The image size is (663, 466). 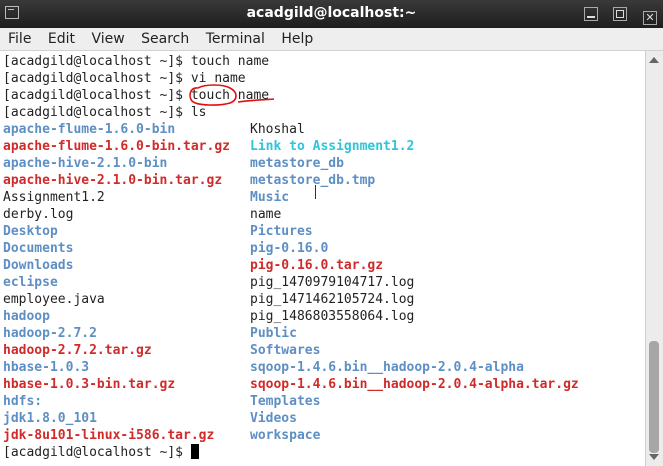 What do you see at coordinates (235, 37) in the screenshot?
I see `menu-terminal: Terminal` at bounding box center [235, 37].